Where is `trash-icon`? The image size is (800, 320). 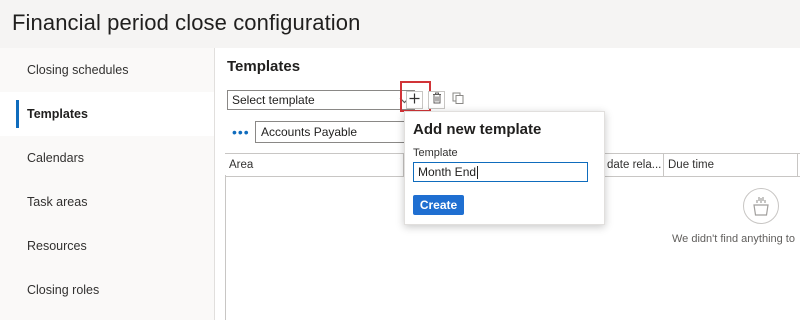 trash-icon is located at coordinates (437, 100).